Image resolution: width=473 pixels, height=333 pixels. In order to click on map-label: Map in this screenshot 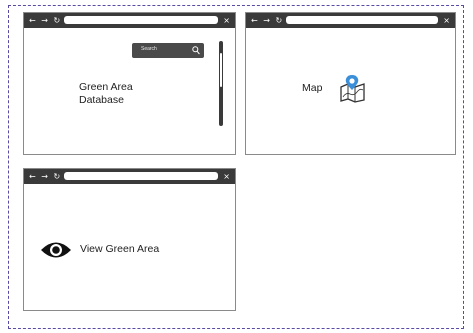, I will do `click(312, 88)`.